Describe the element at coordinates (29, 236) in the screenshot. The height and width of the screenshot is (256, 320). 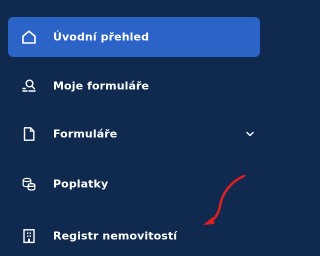
I see `building-icon` at that location.